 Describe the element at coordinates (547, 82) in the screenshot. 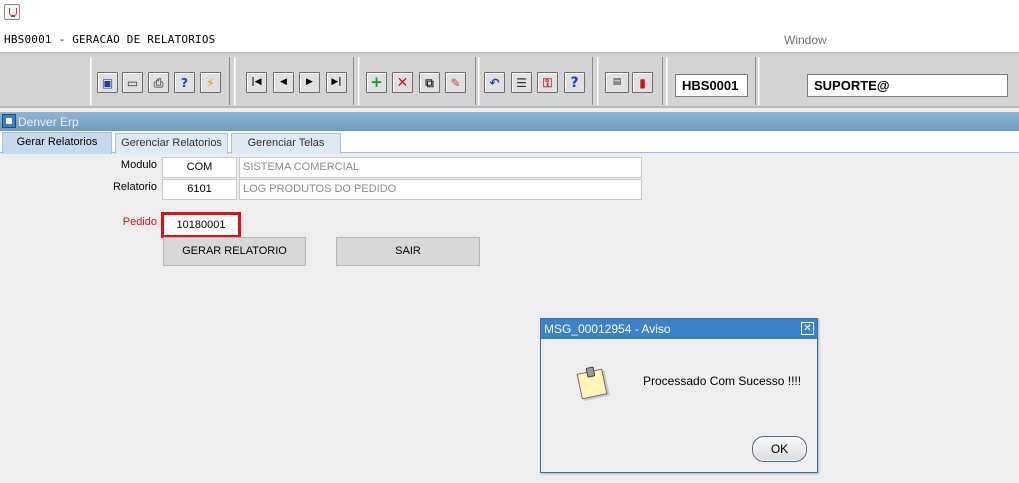

I see `key-icon: ⚿` at that location.